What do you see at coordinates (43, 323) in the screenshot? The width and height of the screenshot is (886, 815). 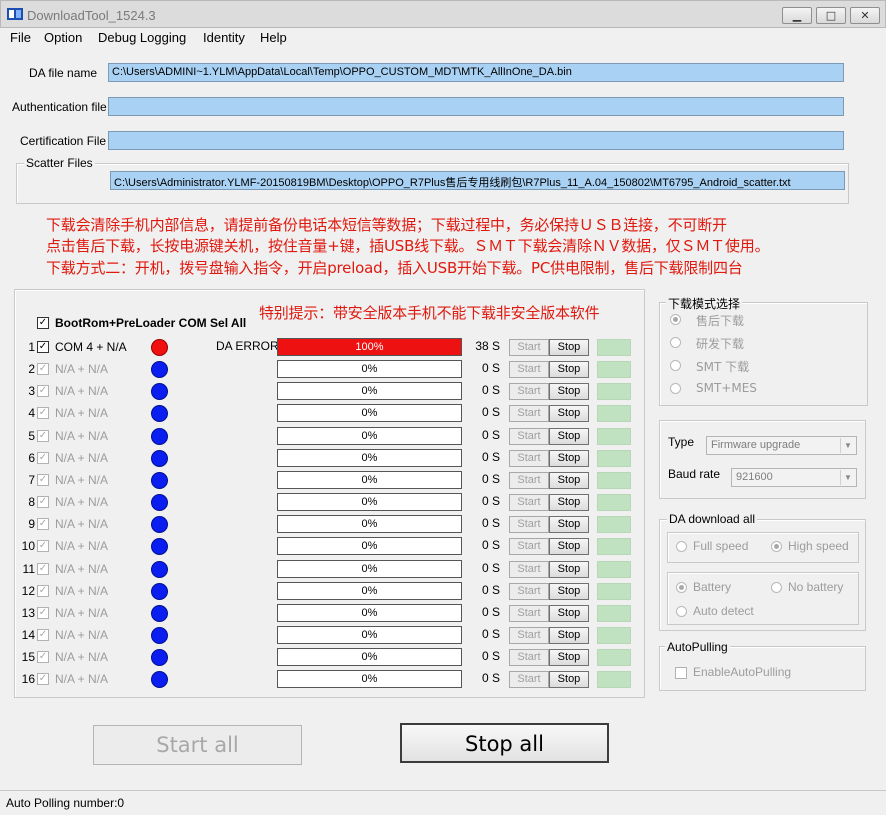 I see `sel-all-checkbox: ✓` at bounding box center [43, 323].